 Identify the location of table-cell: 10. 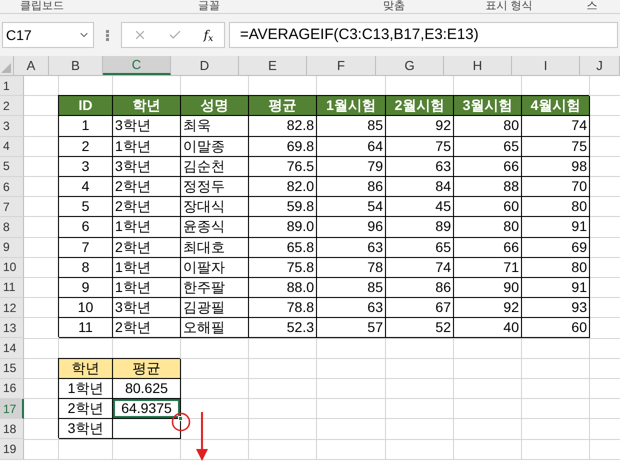
(86, 308).